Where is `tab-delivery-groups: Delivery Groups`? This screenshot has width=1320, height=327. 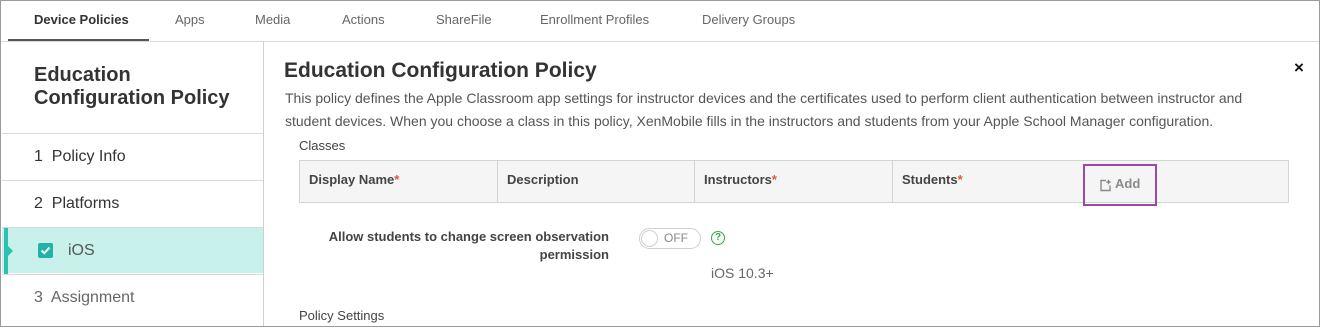 tab-delivery-groups: Delivery Groups is located at coordinates (748, 21).